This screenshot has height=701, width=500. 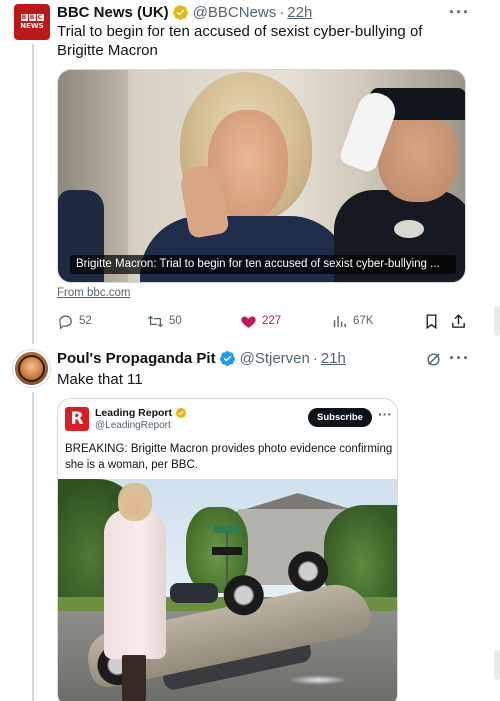 What do you see at coordinates (227, 358) in the screenshot?
I see `verified-badge-blue-icon` at bounding box center [227, 358].